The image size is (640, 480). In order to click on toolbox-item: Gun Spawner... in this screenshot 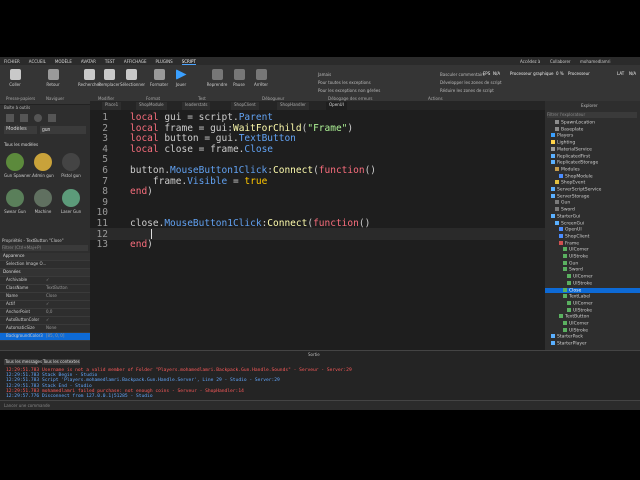, I will do `click(19, 165)`.